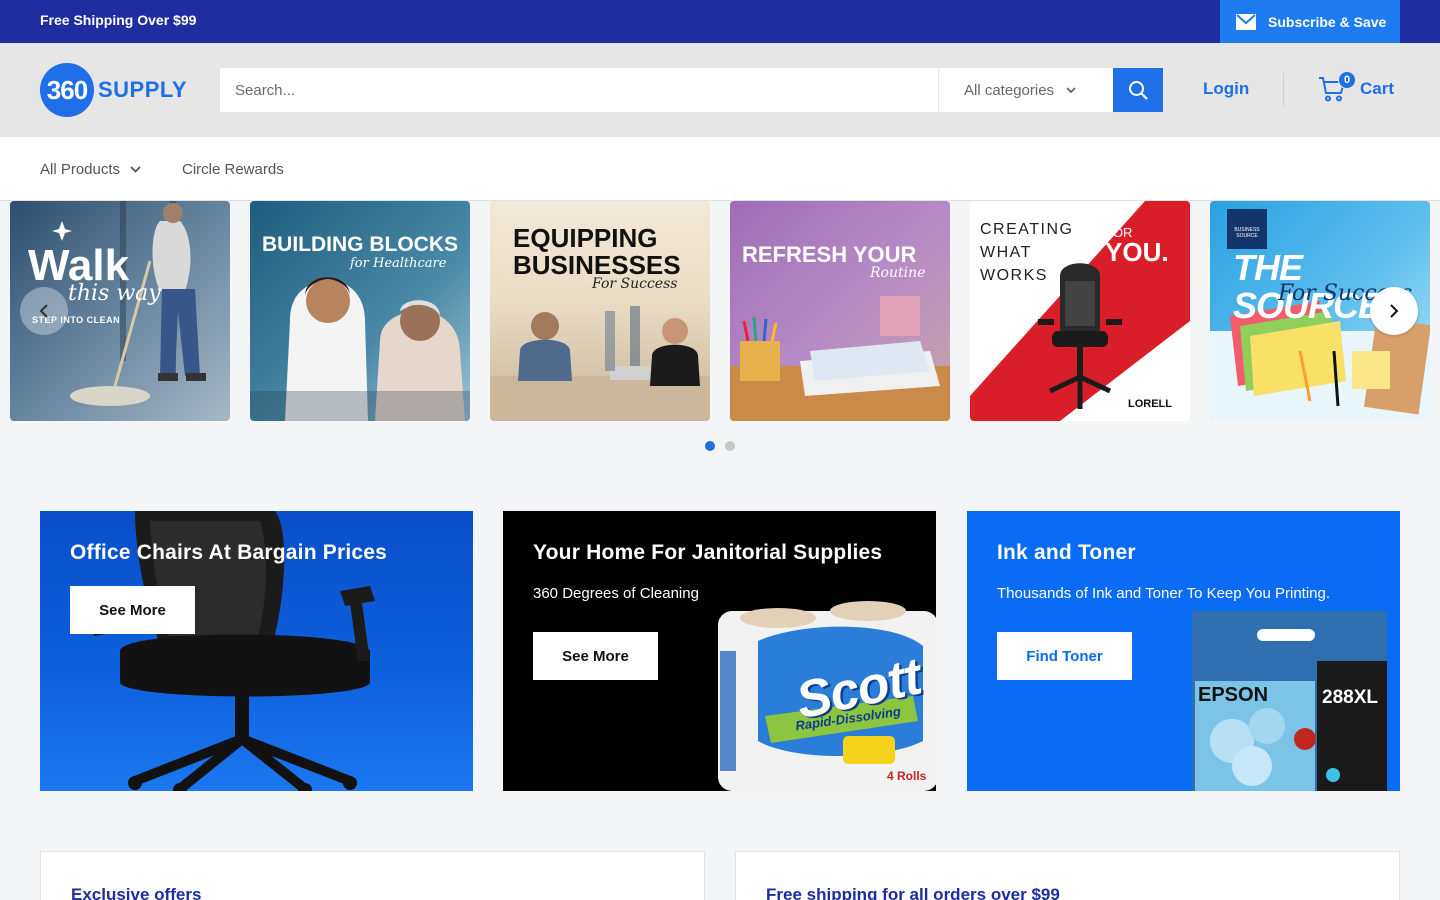  Describe the element at coordinates (600, 311) in the screenshot. I see `carousel-slide-equipping: EQUIPPING BUSINESSES For Success` at that location.